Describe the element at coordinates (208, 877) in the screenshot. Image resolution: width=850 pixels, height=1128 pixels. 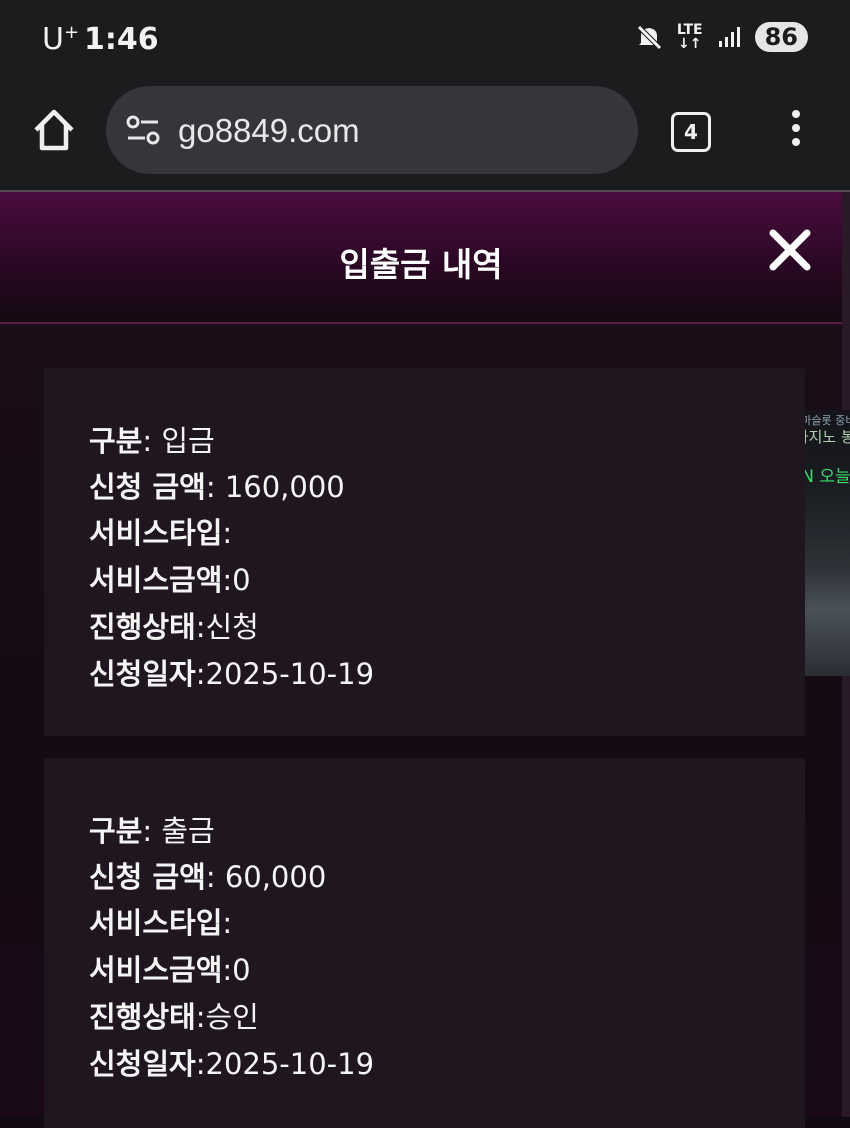
I see `amount-row: 신청 금액: 60,000` at that location.